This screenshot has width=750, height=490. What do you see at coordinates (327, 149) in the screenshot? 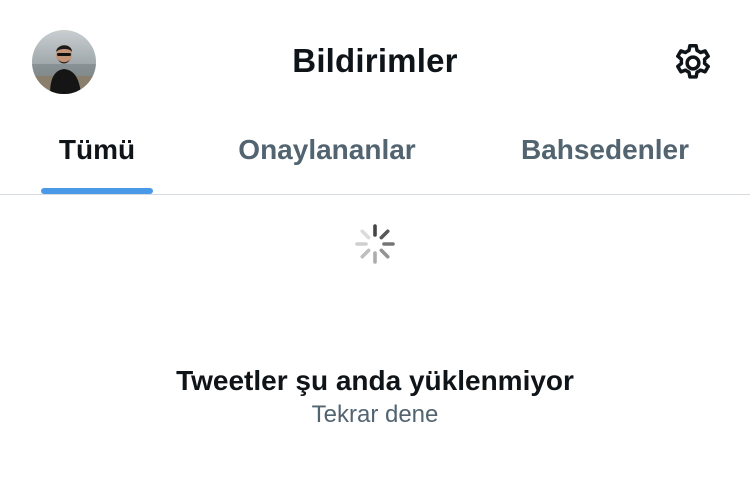
I see `tab-verified-label: Onaylananlar` at bounding box center [327, 149].